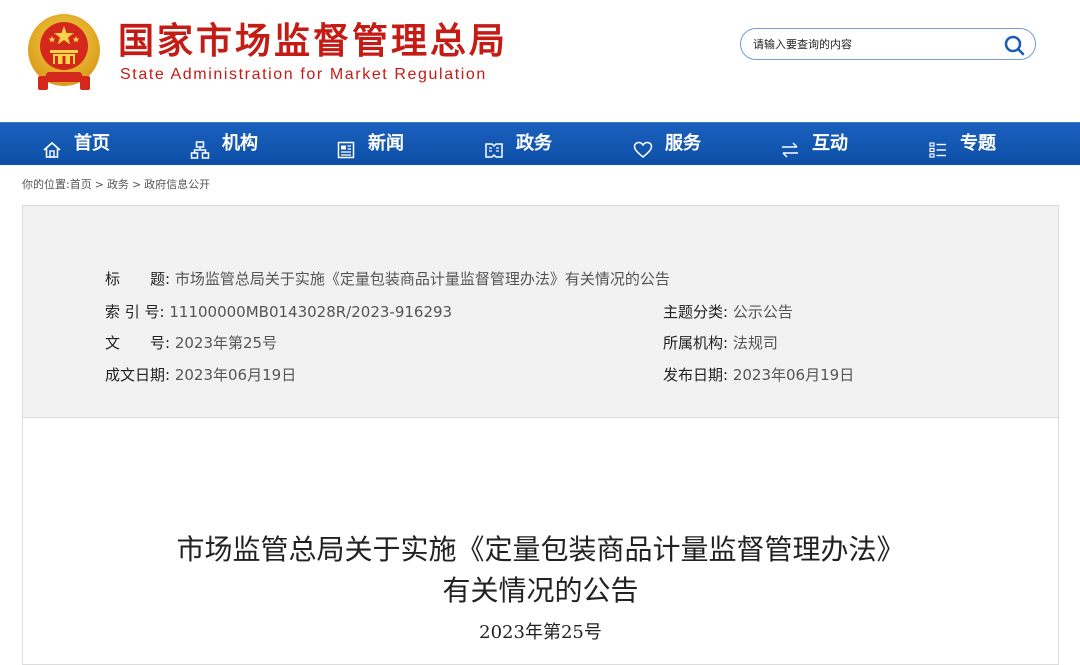  Describe the element at coordinates (762, 312) in the screenshot. I see `info-value: 公示公告` at that location.